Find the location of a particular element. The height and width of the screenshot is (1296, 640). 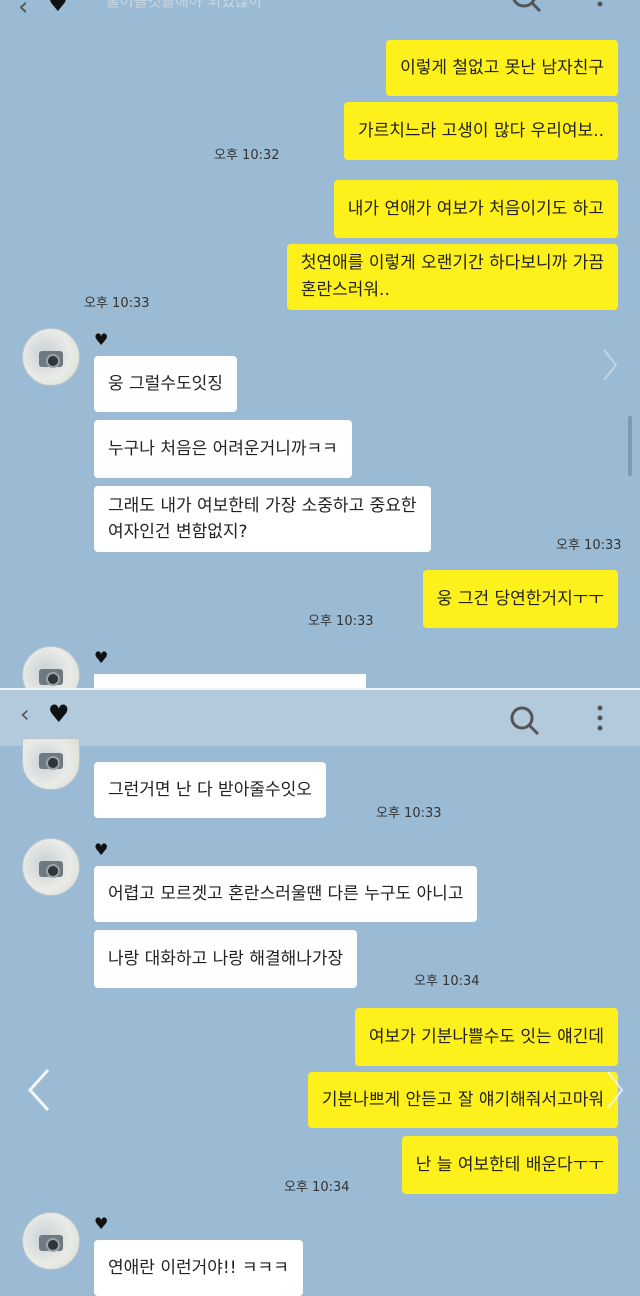

timestamp: 오후 10:32 is located at coordinates (247, 155).